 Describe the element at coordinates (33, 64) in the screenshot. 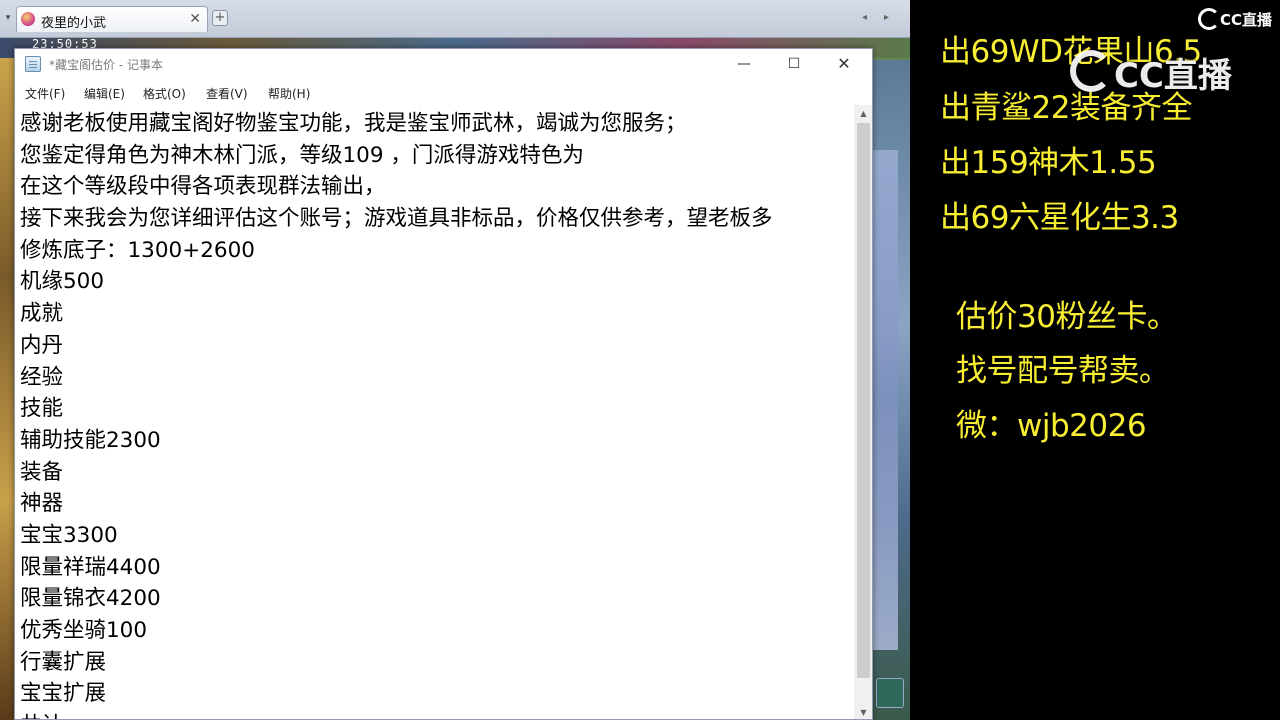

I see `notepad-app-icon` at that location.